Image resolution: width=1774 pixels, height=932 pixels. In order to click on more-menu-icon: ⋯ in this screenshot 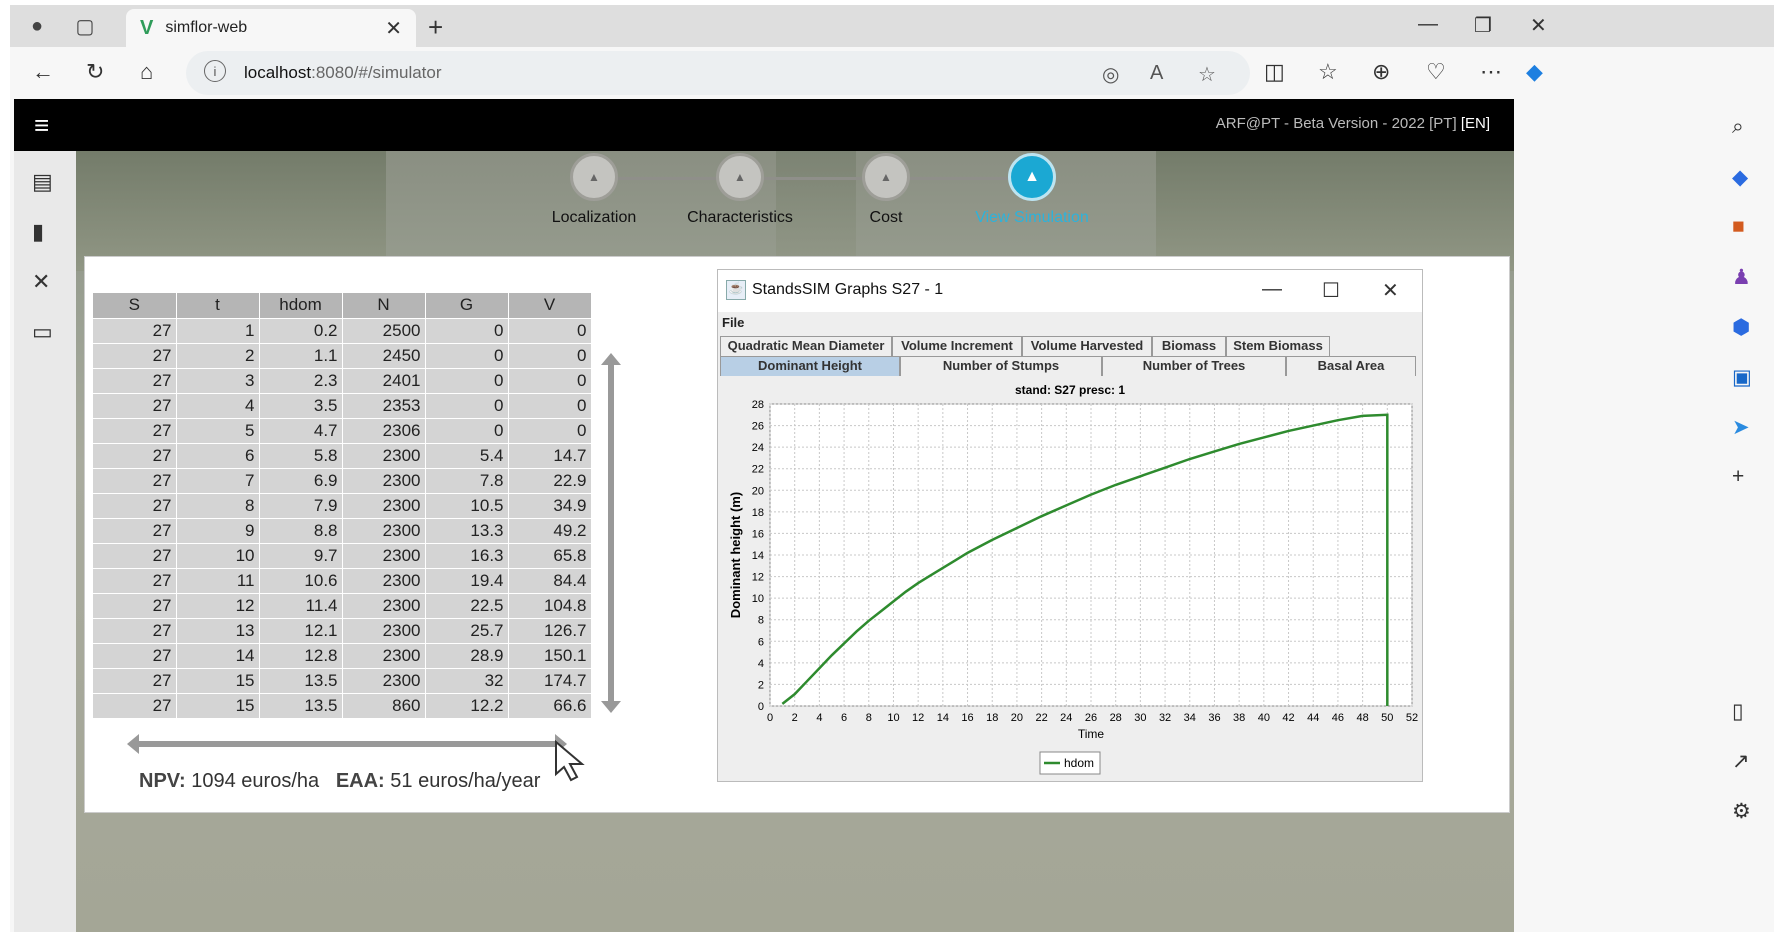, I will do `click(1491, 72)`.